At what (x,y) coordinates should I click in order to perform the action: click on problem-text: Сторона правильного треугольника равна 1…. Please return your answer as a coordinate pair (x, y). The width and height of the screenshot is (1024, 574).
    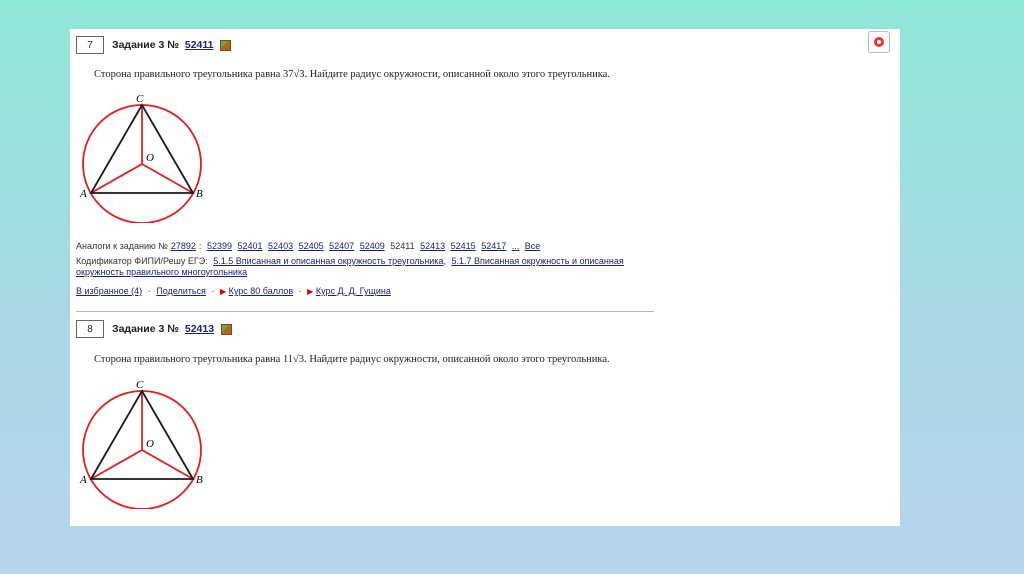
    Looking at the image, I should click on (352, 359).